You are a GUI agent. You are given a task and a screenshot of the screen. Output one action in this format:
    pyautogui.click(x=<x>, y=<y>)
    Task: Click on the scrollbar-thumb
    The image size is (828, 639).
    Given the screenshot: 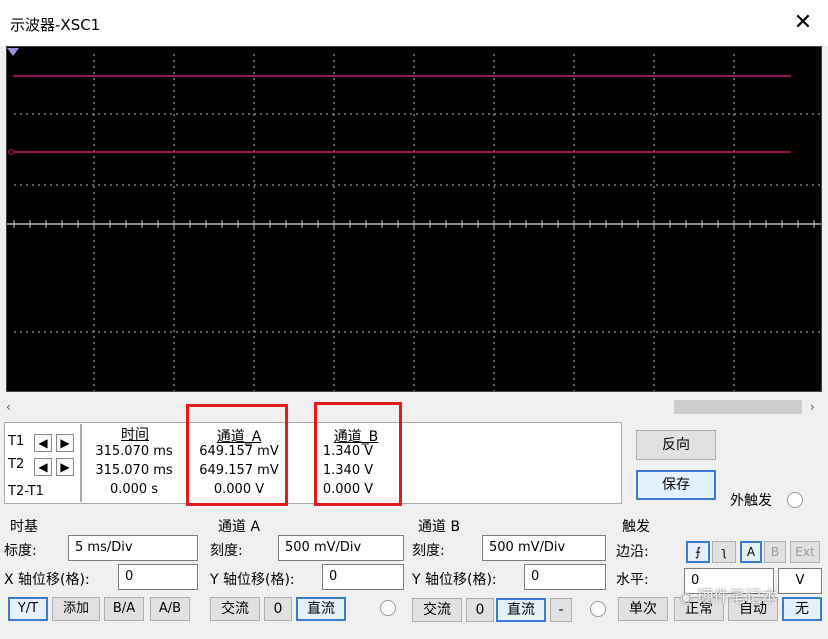 What is the action you would take?
    pyautogui.click(x=738, y=407)
    